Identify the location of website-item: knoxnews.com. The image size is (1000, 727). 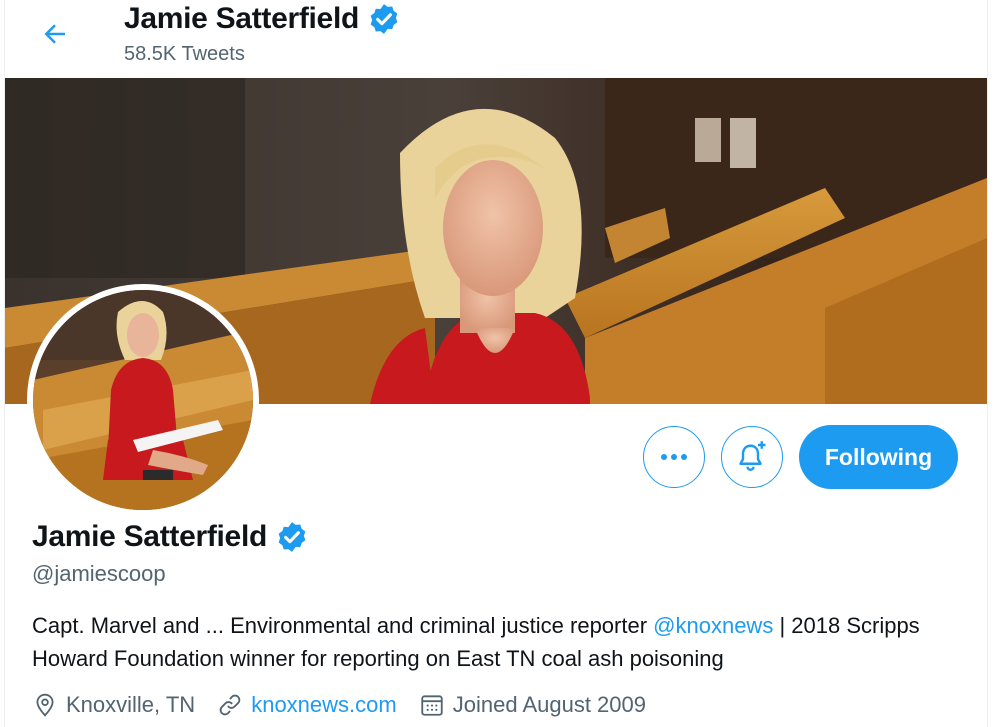
(307, 705).